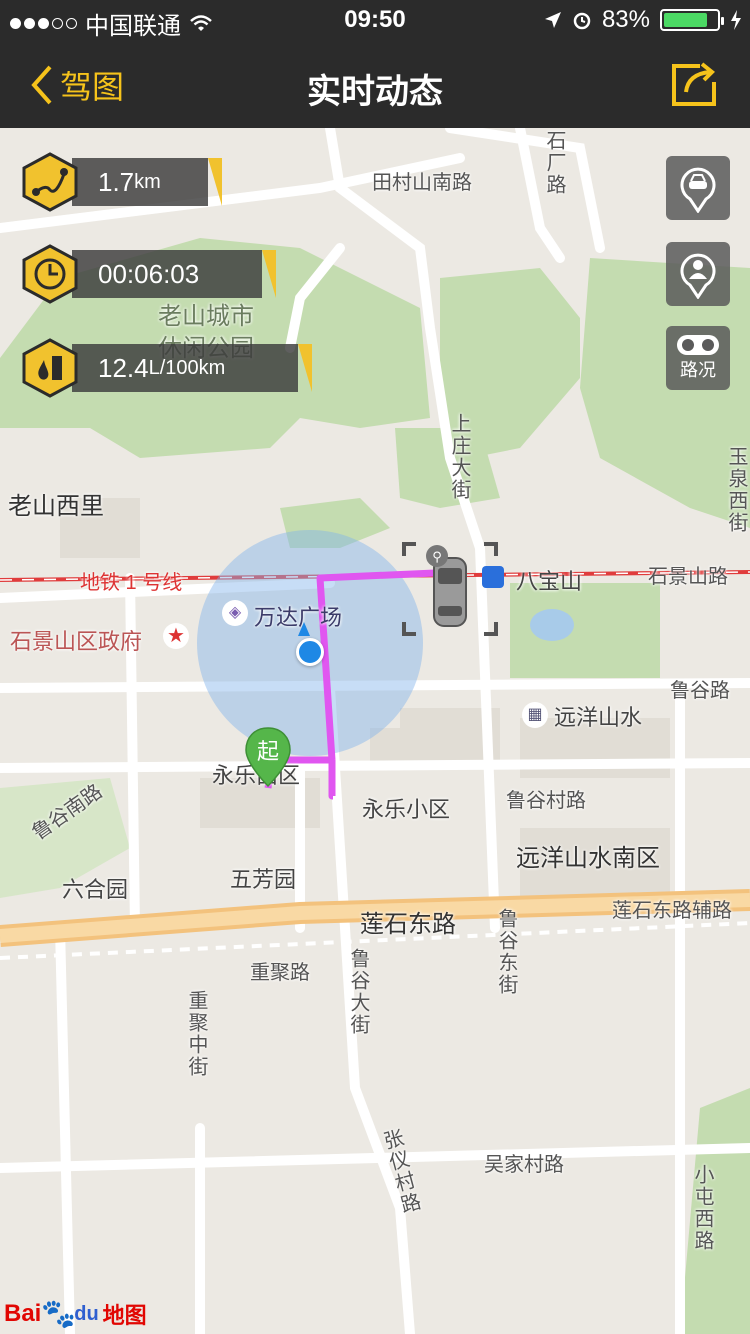 The height and width of the screenshot is (1334, 750). I want to click on map-label: 吴家村路, so click(524, 1165).